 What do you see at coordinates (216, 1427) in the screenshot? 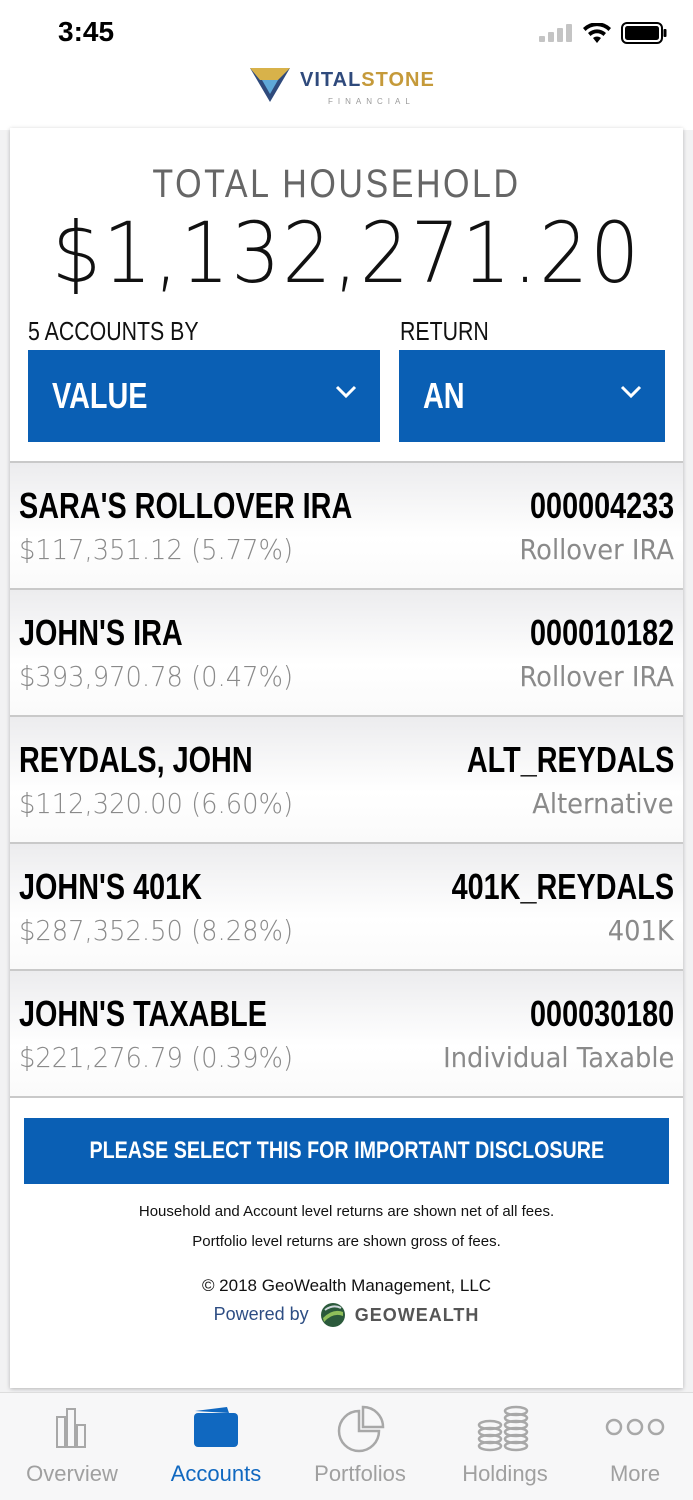
I see `wallet-icon` at bounding box center [216, 1427].